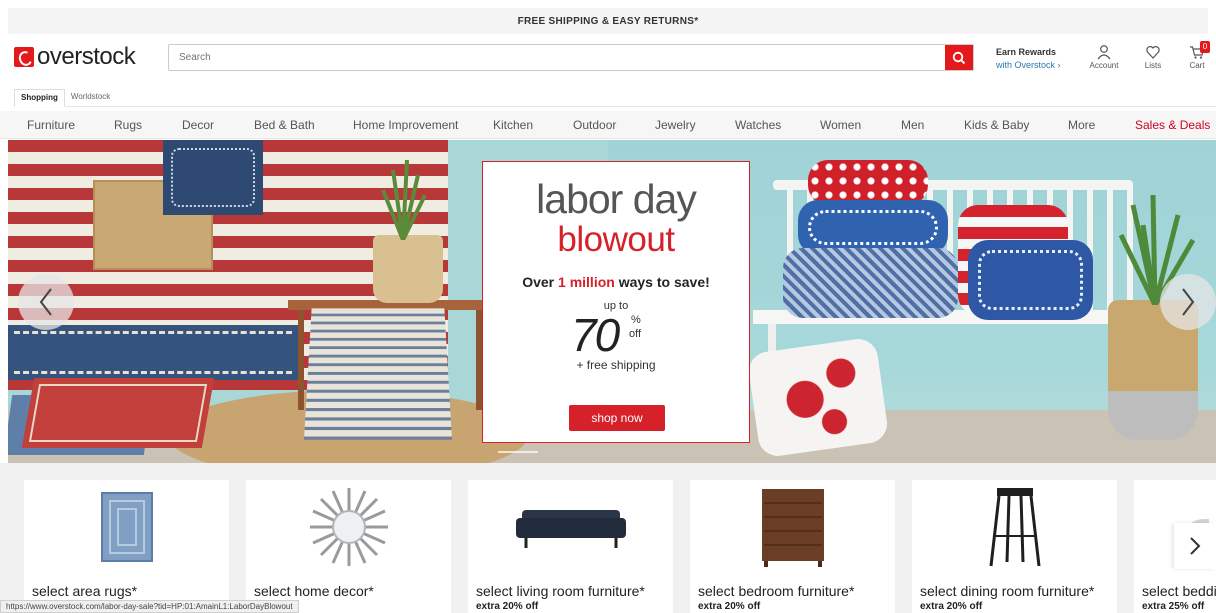  Describe the element at coordinates (595, 335) in the screenshot. I see `promo-percent-number: 70` at that location.